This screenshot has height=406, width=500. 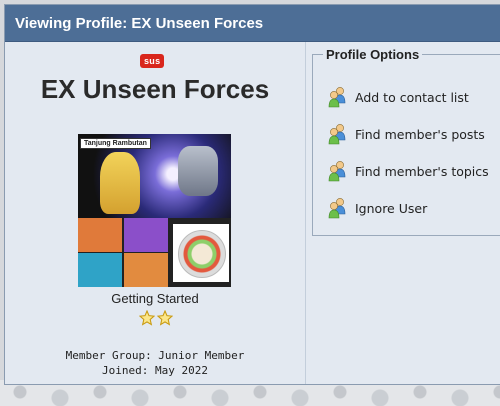 What do you see at coordinates (391, 208) in the screenshot?
I see `option-label: Ignore User` at bounding box center [391, 208].